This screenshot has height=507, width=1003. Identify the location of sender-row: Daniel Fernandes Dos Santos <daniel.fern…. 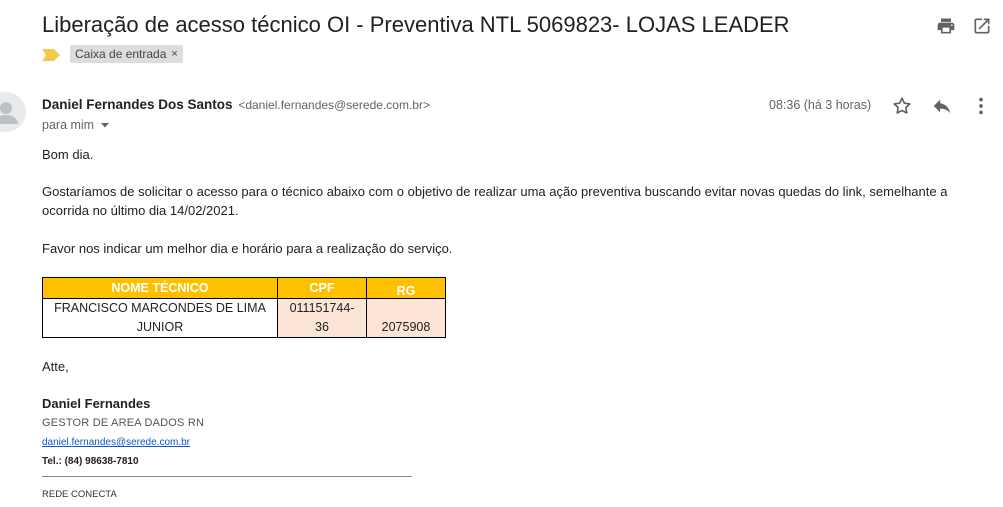
(236, 104).